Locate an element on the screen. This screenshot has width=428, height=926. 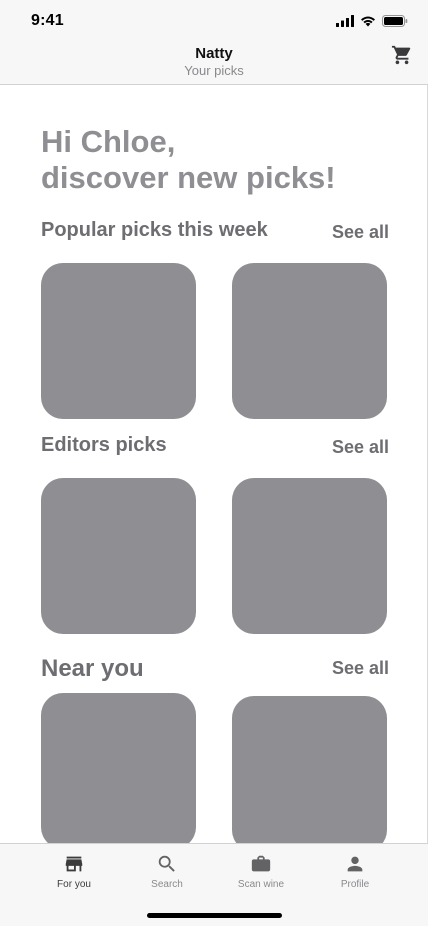
greeting-line-2: discover new picks! is located at coordinates (188, 177).